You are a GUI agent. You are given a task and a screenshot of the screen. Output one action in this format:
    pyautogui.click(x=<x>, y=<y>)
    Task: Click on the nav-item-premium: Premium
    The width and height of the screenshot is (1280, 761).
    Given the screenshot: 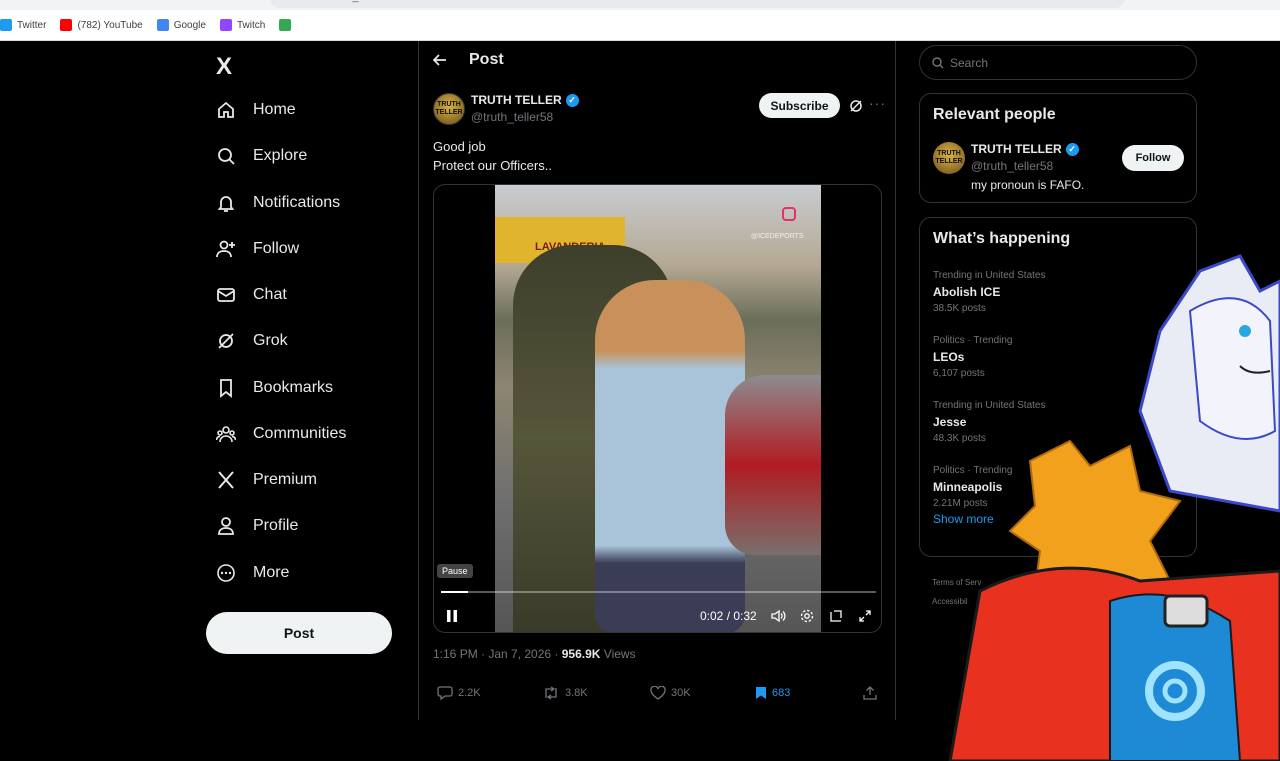 What is the action you would take?
    pyautogui.click(x=266, y=480)
    